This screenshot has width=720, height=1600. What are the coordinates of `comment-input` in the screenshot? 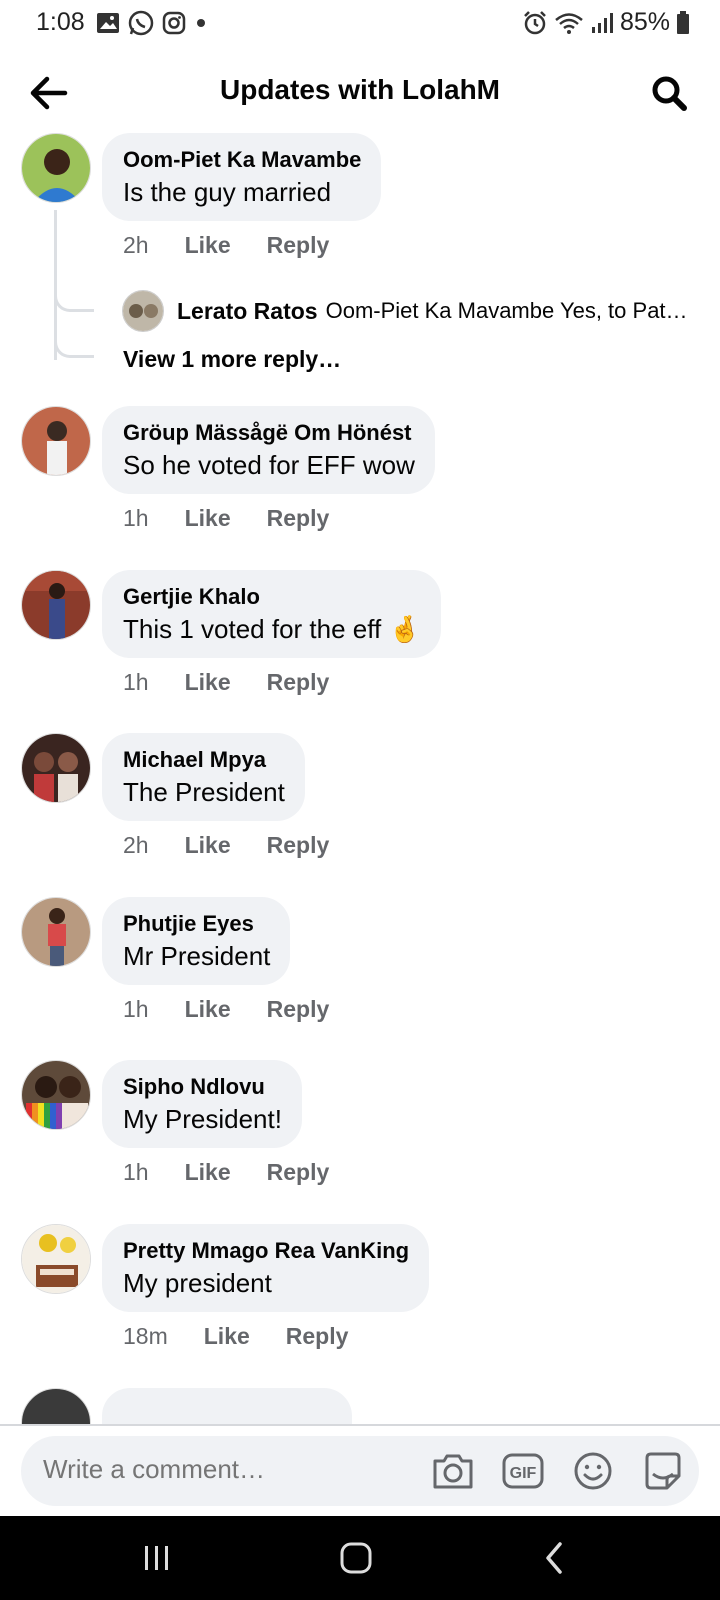 It's located at (223, 1469).